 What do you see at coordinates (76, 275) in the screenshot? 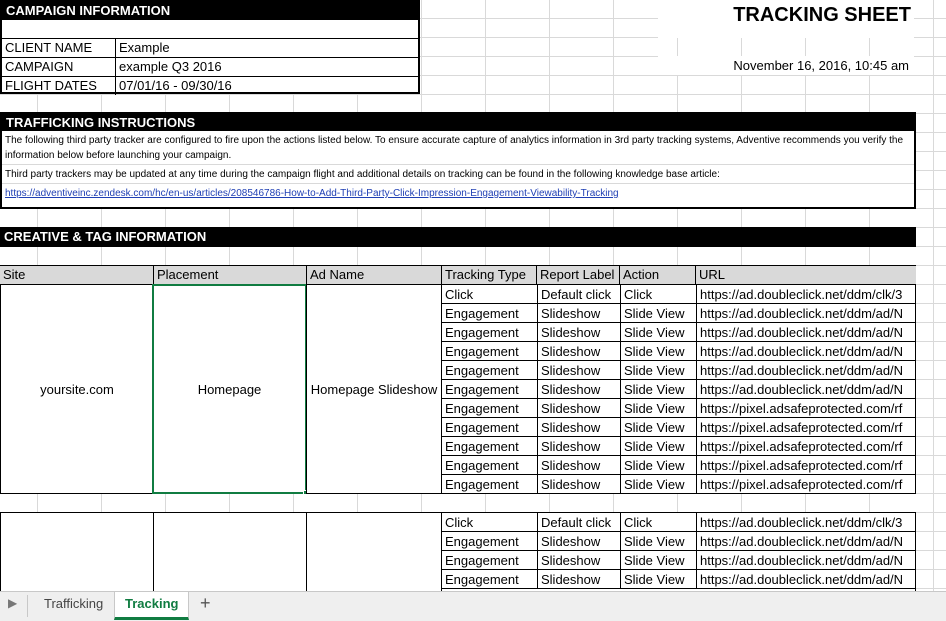
I see `header-site: Site` at bounding box center [76, 275].